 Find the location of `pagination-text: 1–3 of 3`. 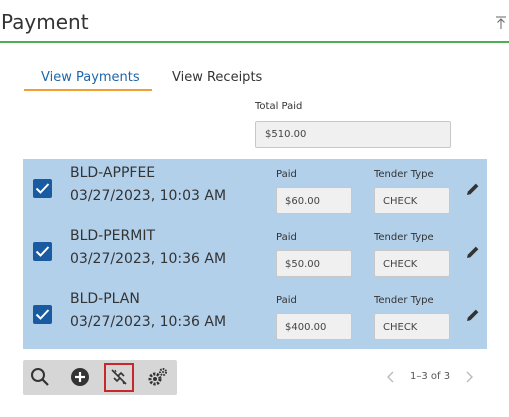

pagination-text: 1–3 of 3 is located at coordinates (430, 376).